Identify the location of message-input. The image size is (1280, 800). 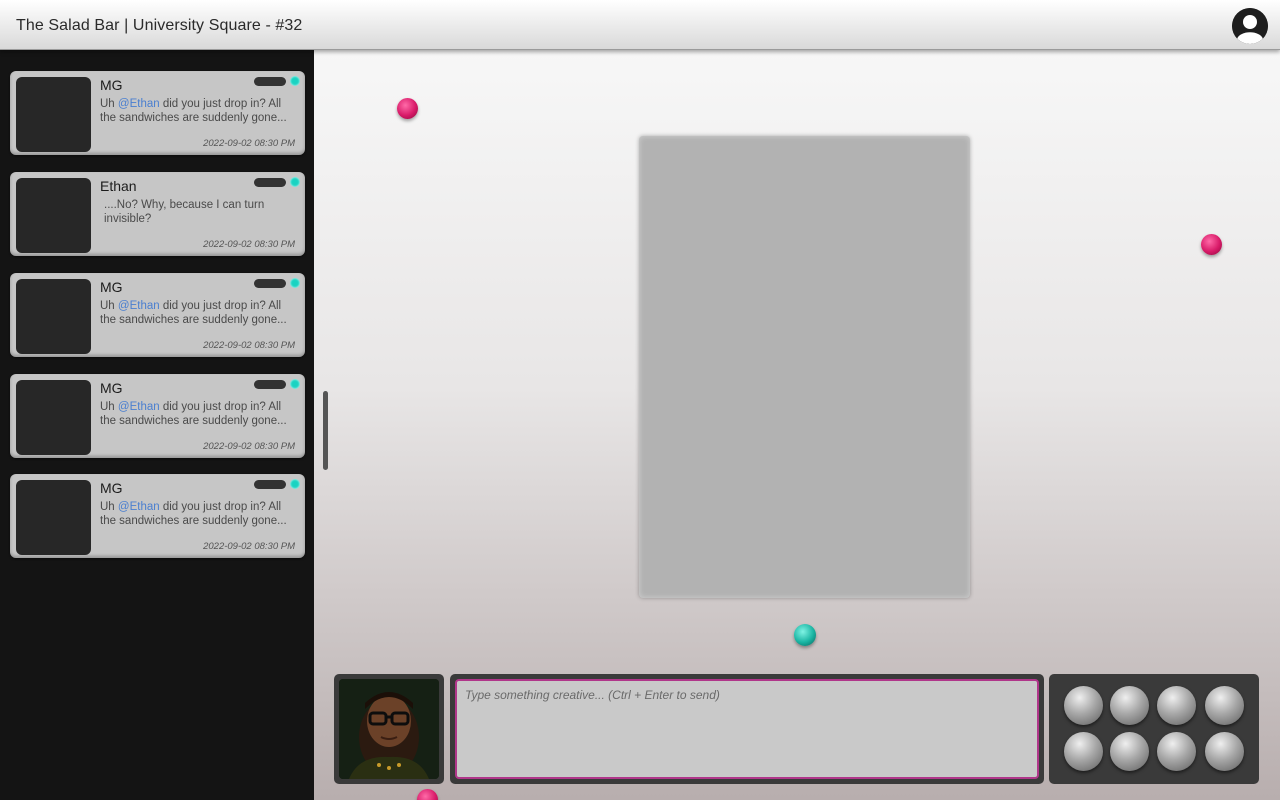
(747, 729).